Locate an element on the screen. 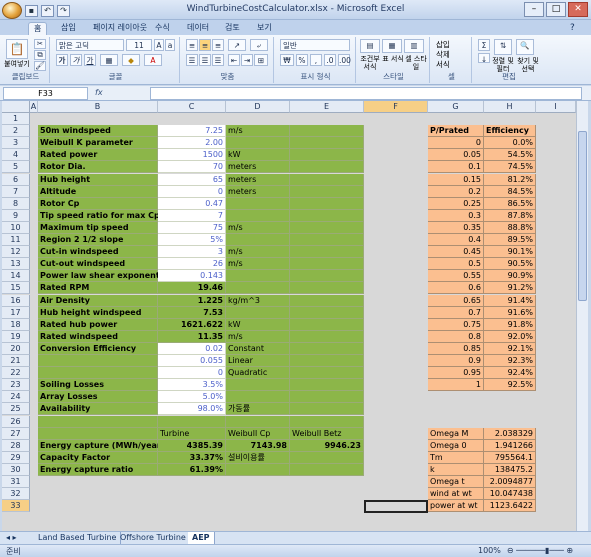 This screenshot has height=557, width=591. efficiency-value: 0.0% is located at coordinates (510, 143).